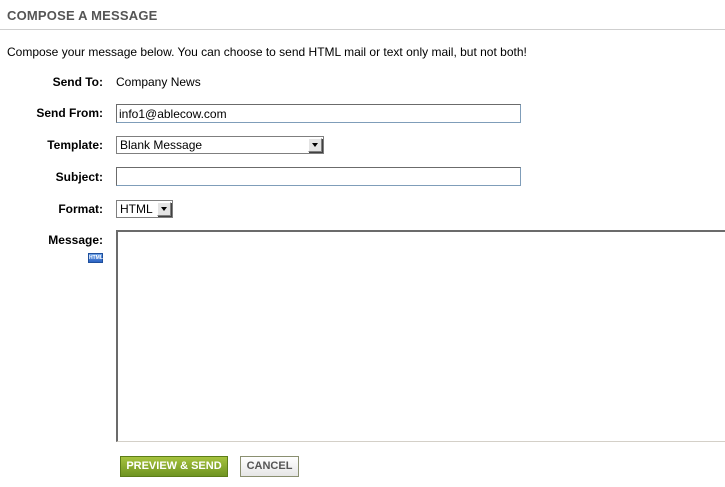 The height and width of the screenshot is (487, 725). Describe the element at coordinates (362, 29) in the screenshot. I see `title-divider` at that location.